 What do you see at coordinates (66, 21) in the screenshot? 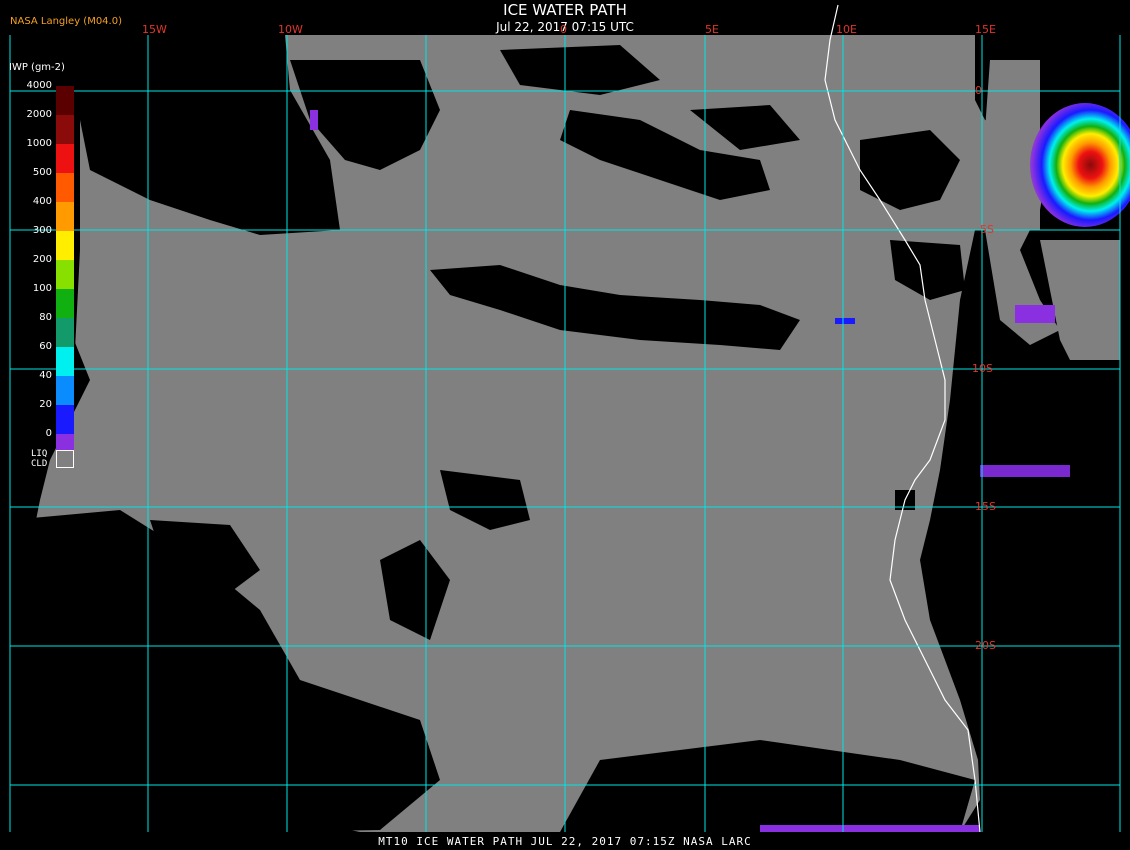
I see `agency-label: NASA Langley (M04.0)` at bounding box center [66, 21].